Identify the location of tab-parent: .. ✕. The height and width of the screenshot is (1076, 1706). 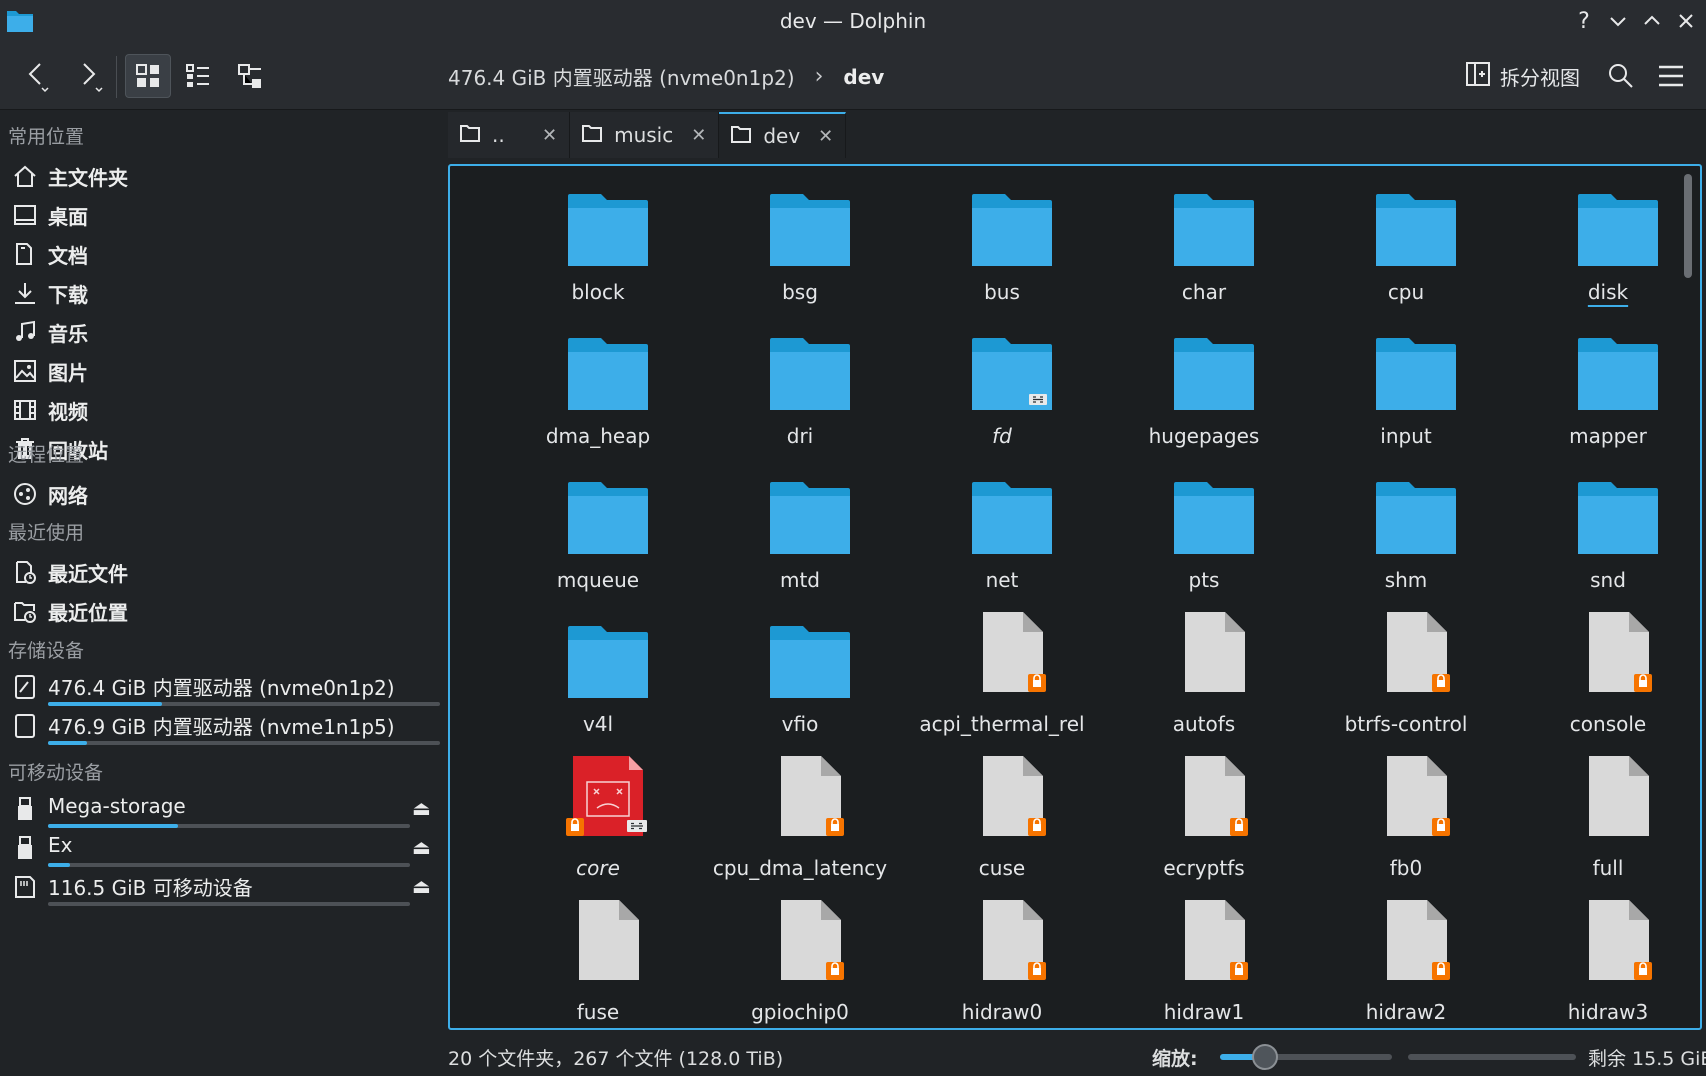
(509, 135).